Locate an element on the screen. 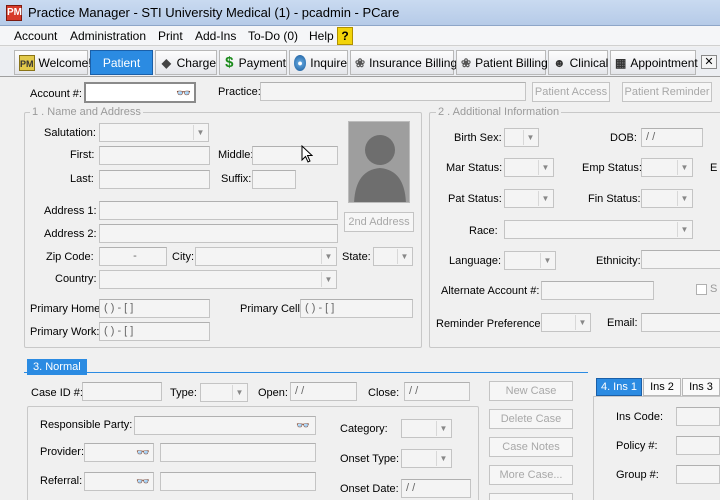 This screenshot has height=500, width=720. last-name-label: Last: is located at coordinates (82, 179).